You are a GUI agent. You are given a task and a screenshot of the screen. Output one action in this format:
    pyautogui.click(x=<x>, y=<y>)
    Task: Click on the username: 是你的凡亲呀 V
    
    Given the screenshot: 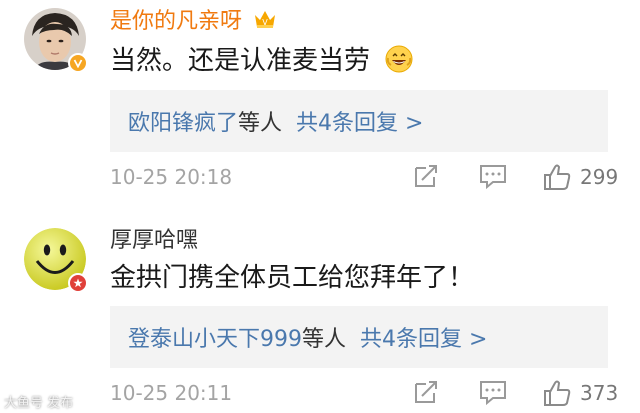 What is the action you would take?
    pyautogui.click(x=193, y=23)
    